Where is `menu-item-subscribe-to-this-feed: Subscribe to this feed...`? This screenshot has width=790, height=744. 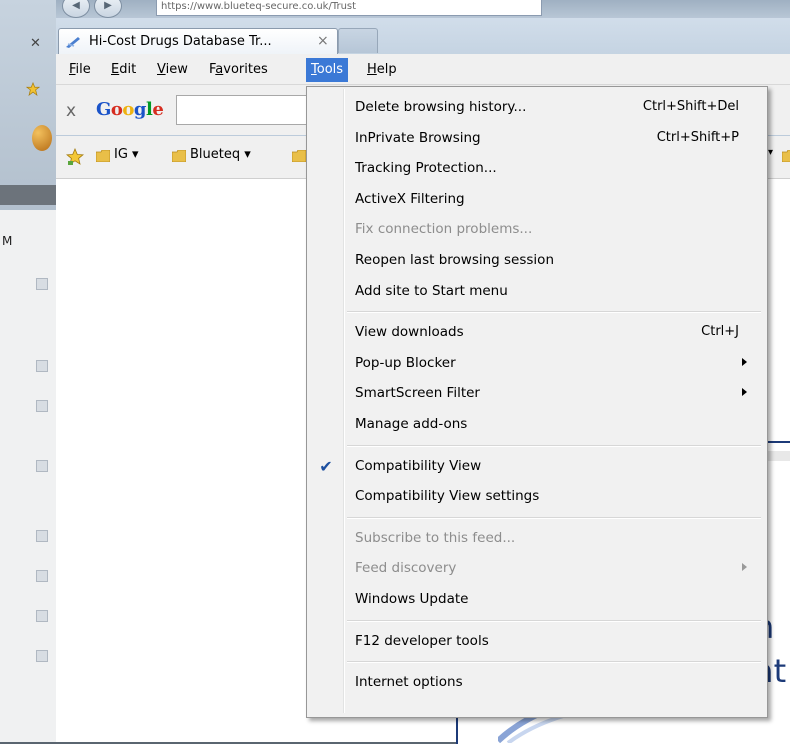 menu-item-subscribe-to-this-feed: Subscribe to this feed... is located at coordinates (537, 539).